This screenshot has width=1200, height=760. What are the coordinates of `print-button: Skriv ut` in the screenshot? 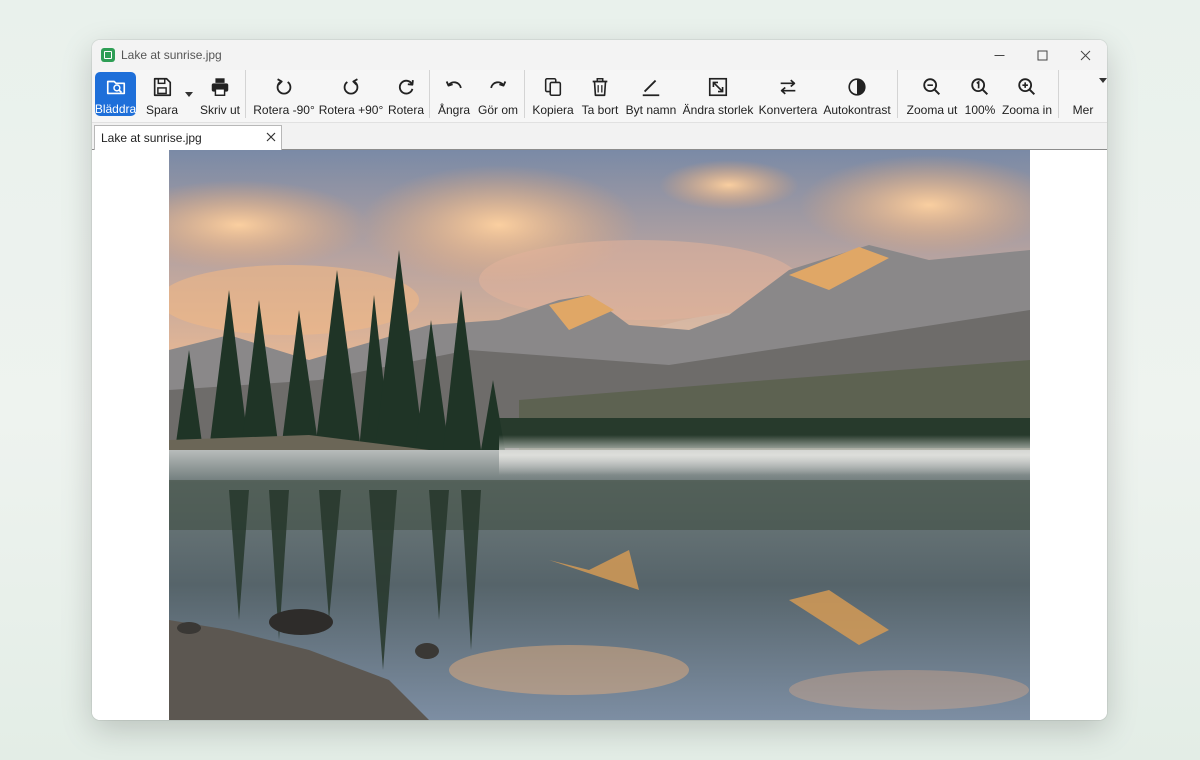 It's located at (220, 96).